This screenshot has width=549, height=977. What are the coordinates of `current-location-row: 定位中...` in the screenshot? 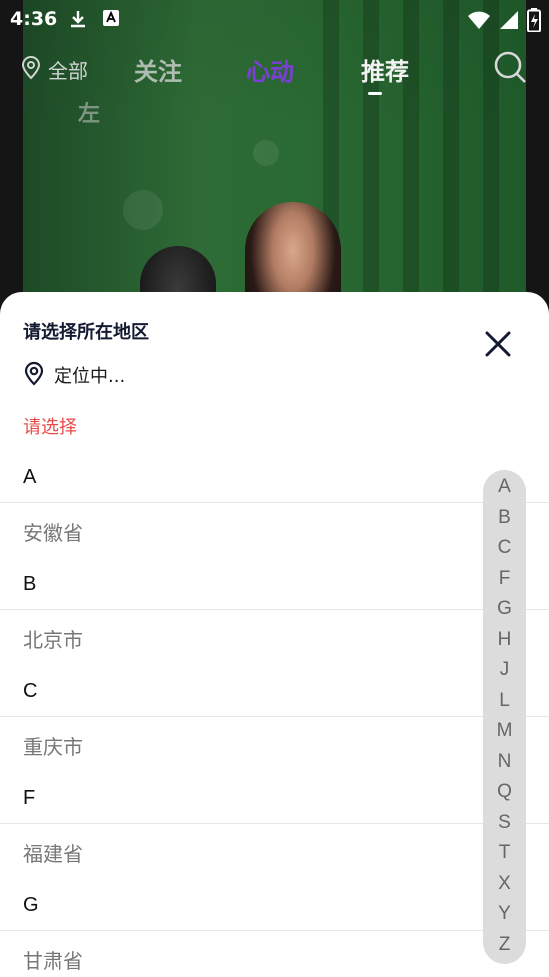 It's located at (74, 375).